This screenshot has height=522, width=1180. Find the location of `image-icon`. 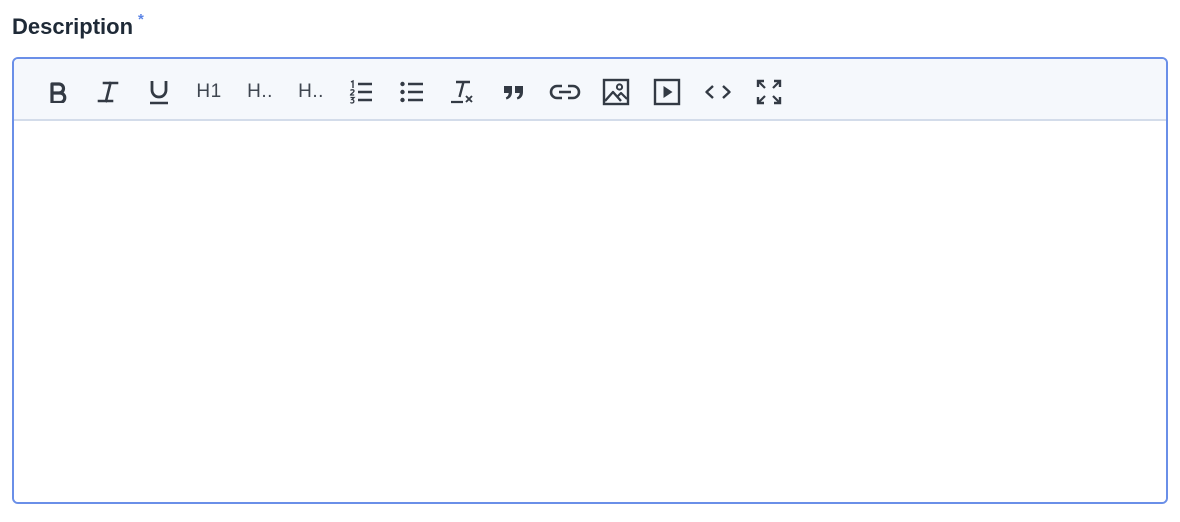

image-icon is located at coordinates (616, 92).